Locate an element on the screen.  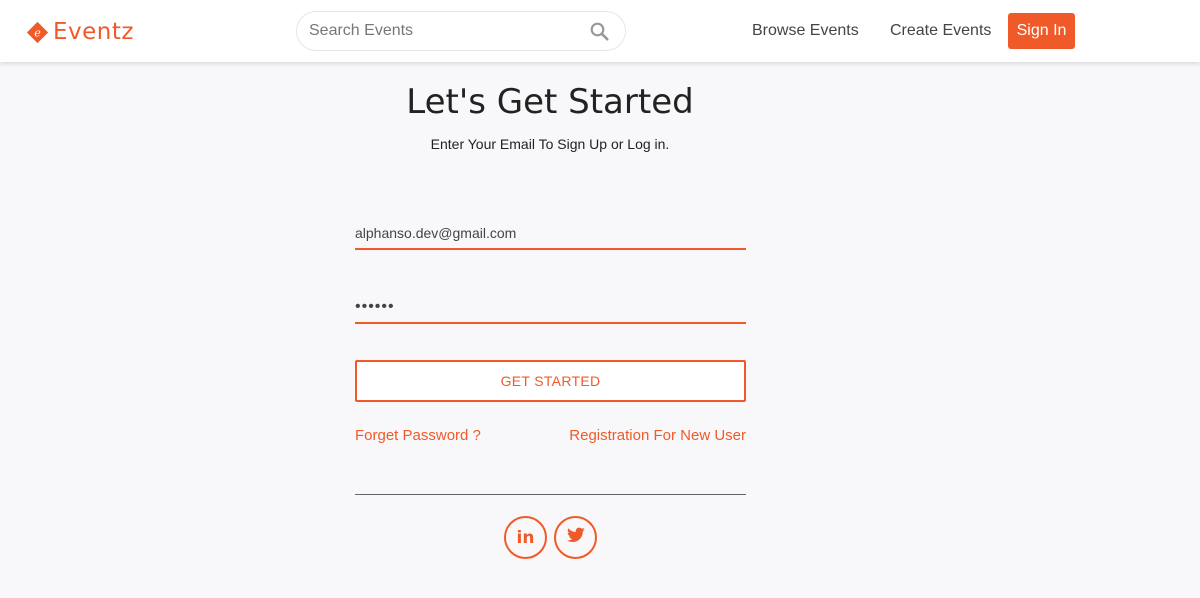
email-field is located at coordinates (550, 234).